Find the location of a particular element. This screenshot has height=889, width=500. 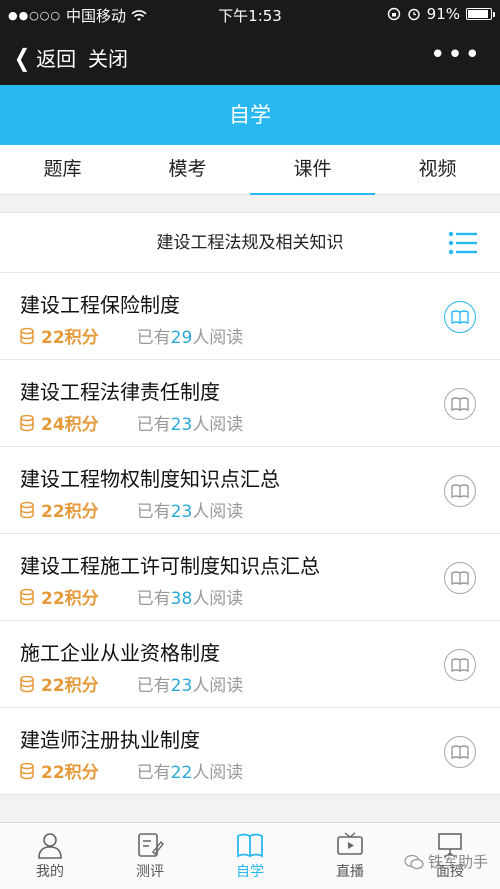

bottom-nav-live: 直播 is located at coordinates (350, 856).